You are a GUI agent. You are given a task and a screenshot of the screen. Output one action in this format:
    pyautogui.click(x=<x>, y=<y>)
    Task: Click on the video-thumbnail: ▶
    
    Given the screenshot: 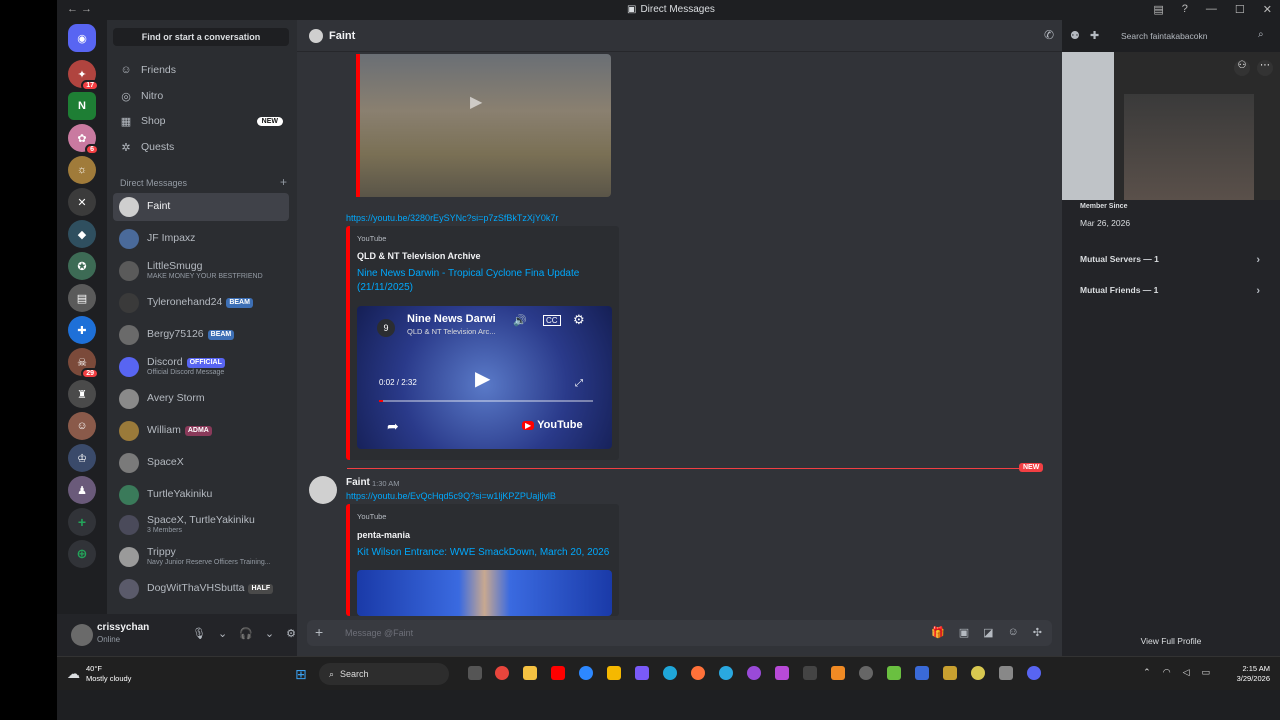 What is the action you would take?
    pyautogui.click(x=483, y=125)
    